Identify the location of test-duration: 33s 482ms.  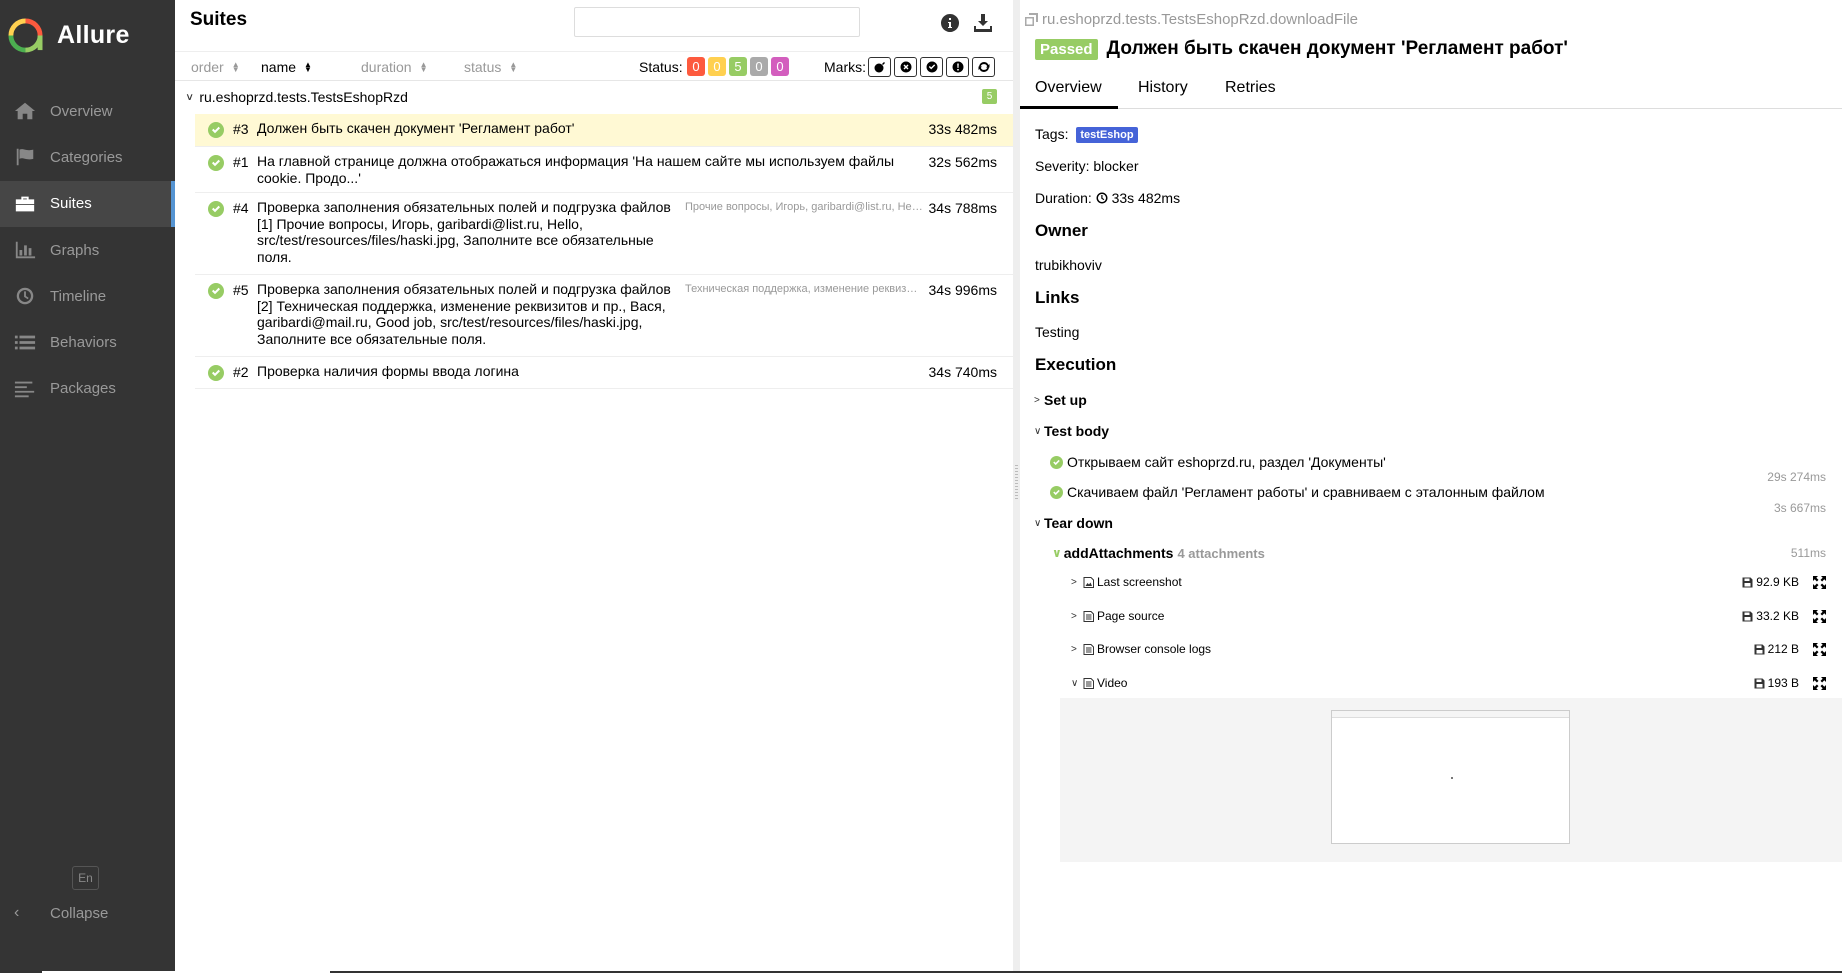
(962, 129).